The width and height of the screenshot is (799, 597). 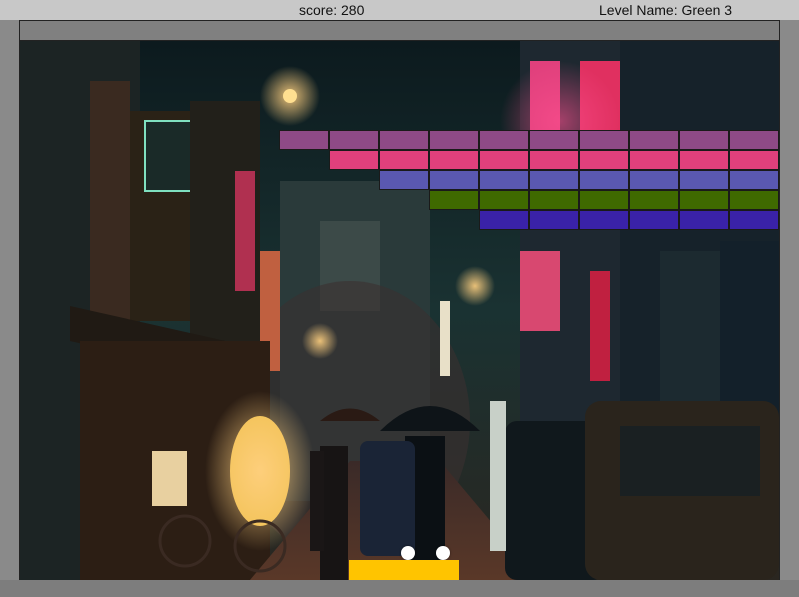 I want to click on bottom-floor, so click(x=399, y=588).